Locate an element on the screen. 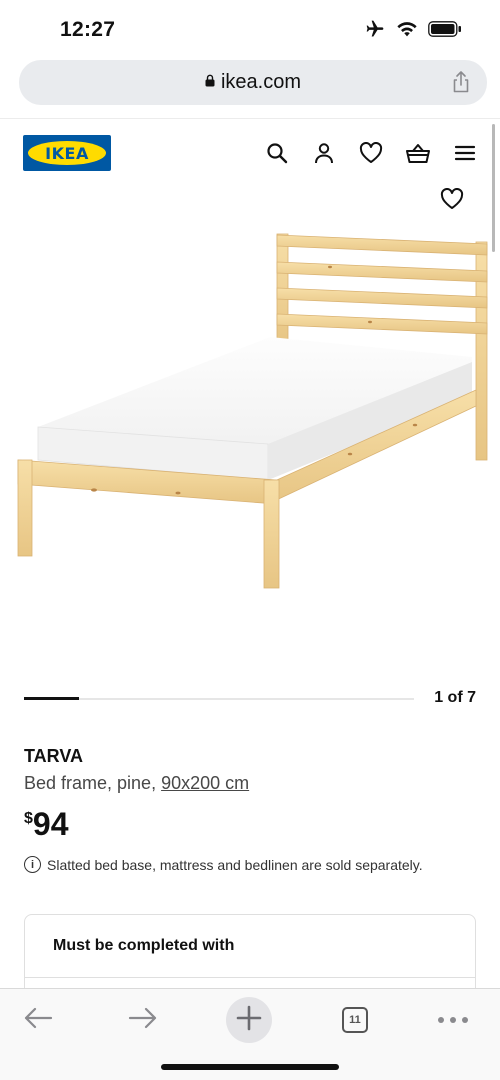 Image resolution: width=500 pixels, height=1080 pixels. ellipsis-icon is located at coordinates (453, 1020).